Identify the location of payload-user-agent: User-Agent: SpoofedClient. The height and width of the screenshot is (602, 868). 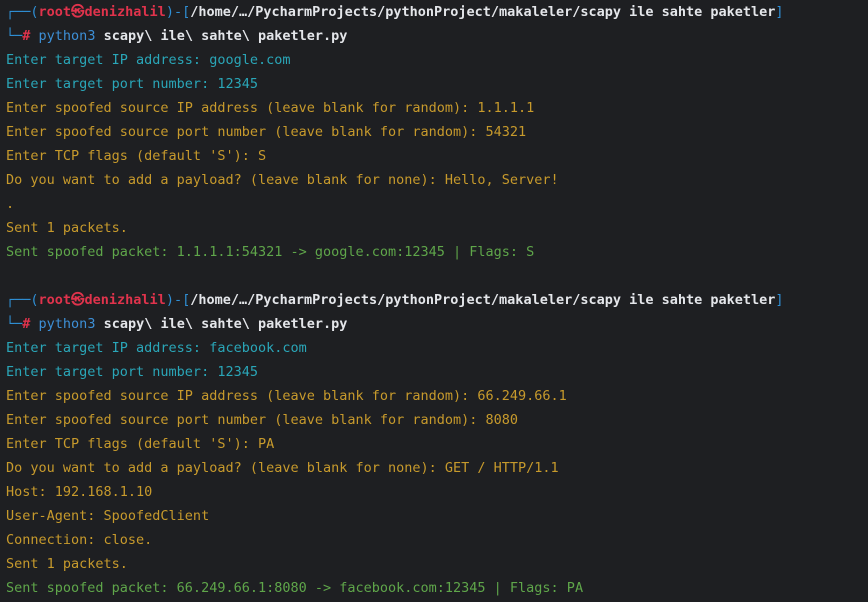
(108, 516).